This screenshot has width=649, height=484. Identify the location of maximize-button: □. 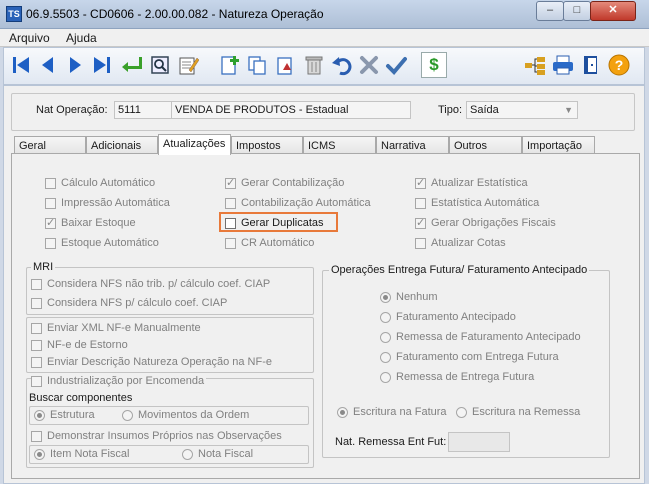
(577, 11).